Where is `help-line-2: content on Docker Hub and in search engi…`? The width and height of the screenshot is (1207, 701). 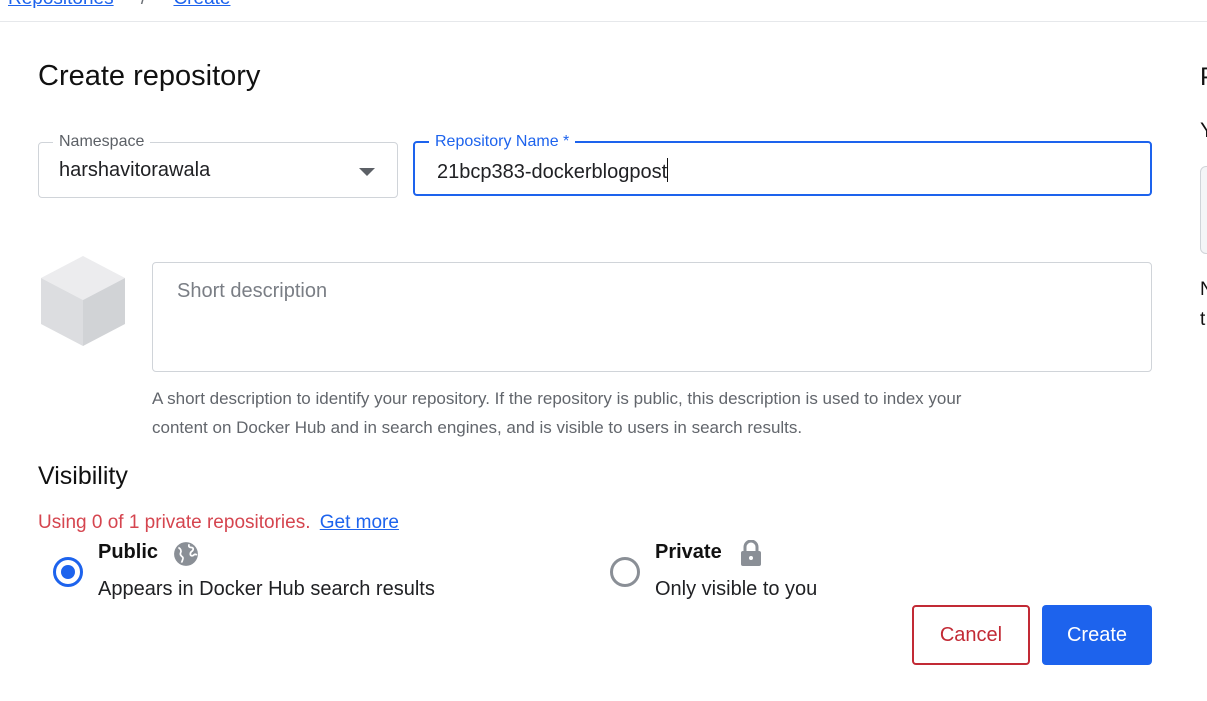 help-line-2: content on Docker Hub and in search engi… is located at coordinates (477, 427).